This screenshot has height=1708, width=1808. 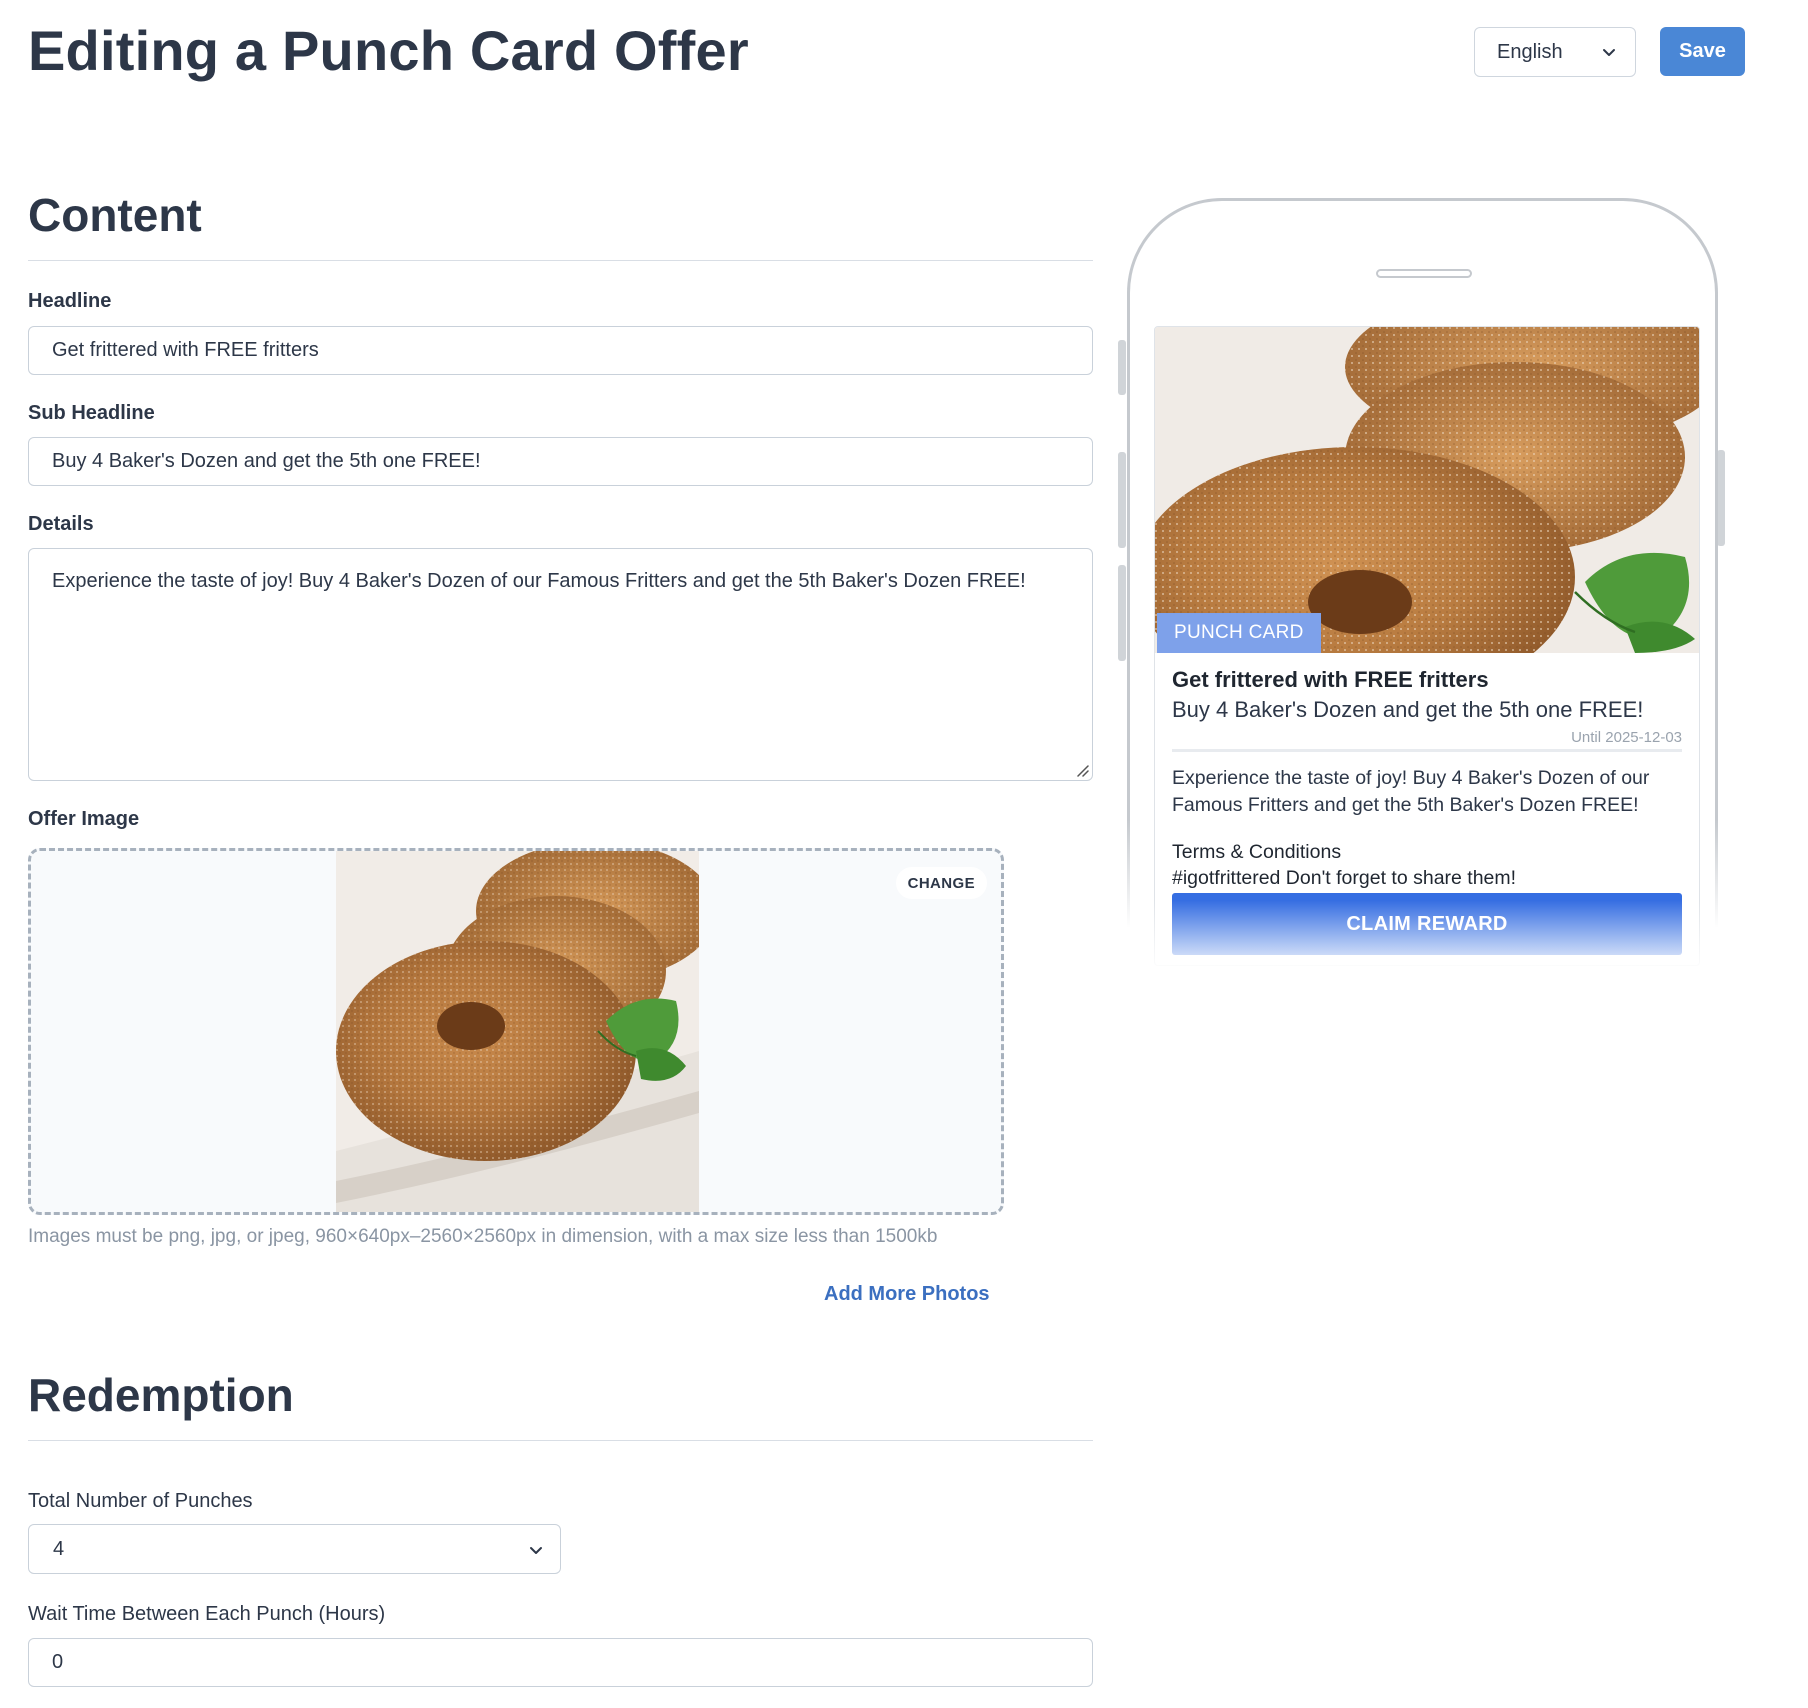 I want to click on offer-image-label: Offer Image, so click(x=84, y=819).